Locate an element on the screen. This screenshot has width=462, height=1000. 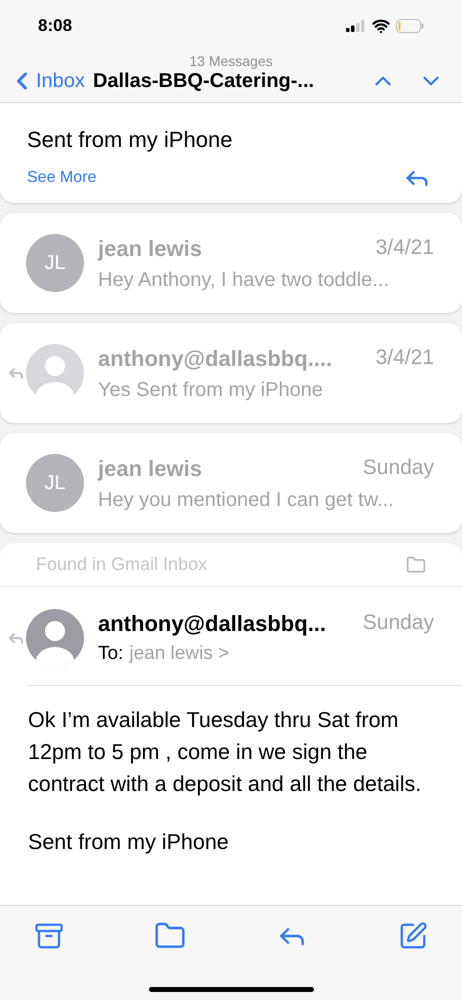
message-count: 13 Messages is located at coordinates (231, 61).